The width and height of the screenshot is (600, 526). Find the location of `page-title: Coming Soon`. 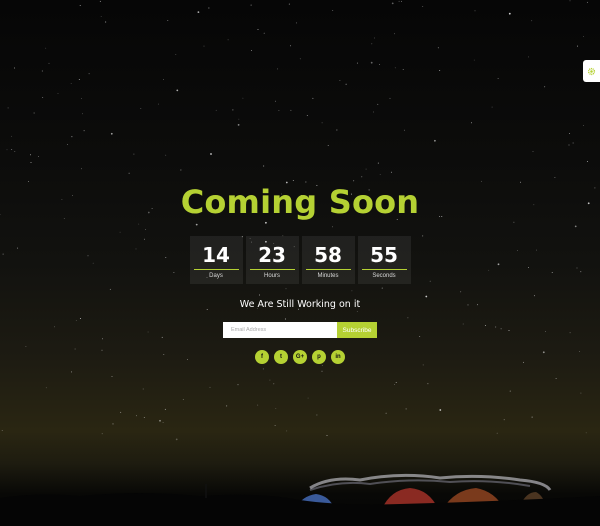

page-title: Coming Soon is located at coordinates (300, 202).